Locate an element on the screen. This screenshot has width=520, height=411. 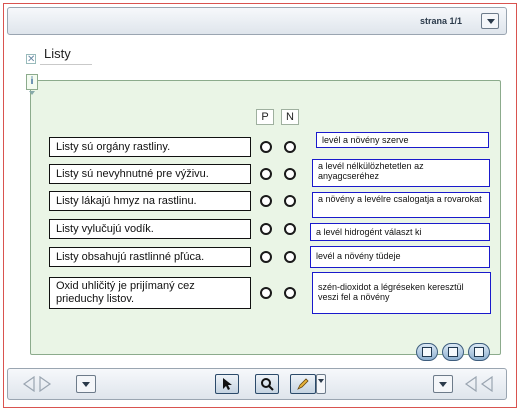
pencil-tool-button is located at coordinates (303, 384).